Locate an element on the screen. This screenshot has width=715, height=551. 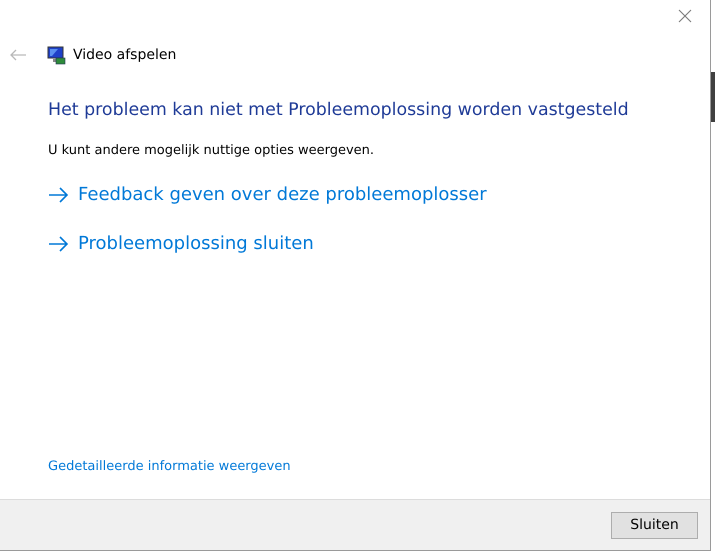
option-link: Feedback geven over deze probleemoplosser is located at coordinates (267, 194).